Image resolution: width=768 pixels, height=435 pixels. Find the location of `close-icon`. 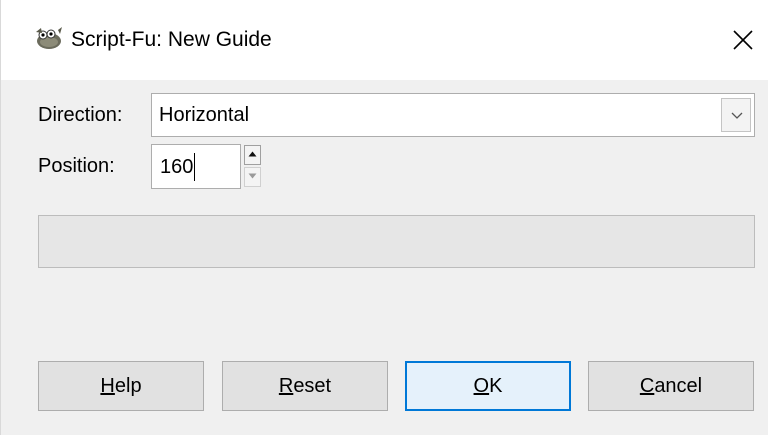

close-icon is located at coordinates (743, 40).